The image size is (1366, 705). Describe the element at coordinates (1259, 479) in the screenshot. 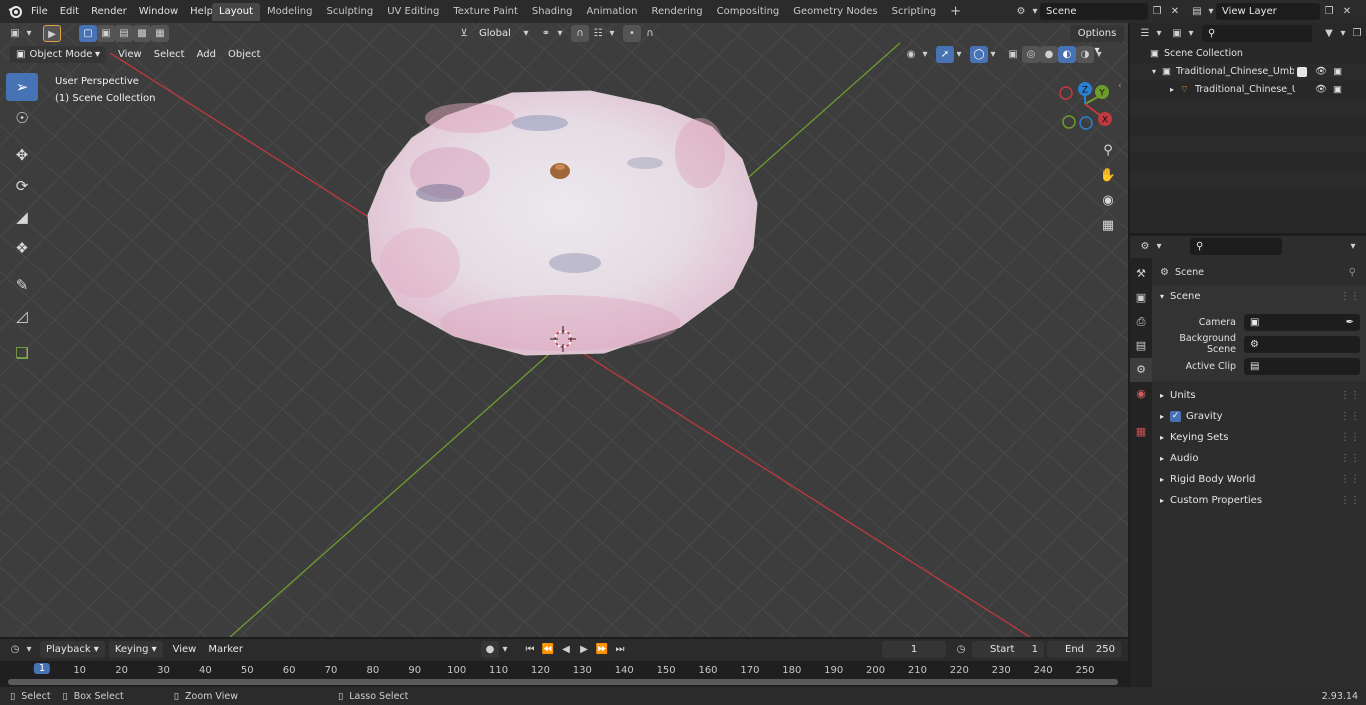

I see `rigid-body-panel-header: ▸ Rigid Body World ⋮⋮` at that location.